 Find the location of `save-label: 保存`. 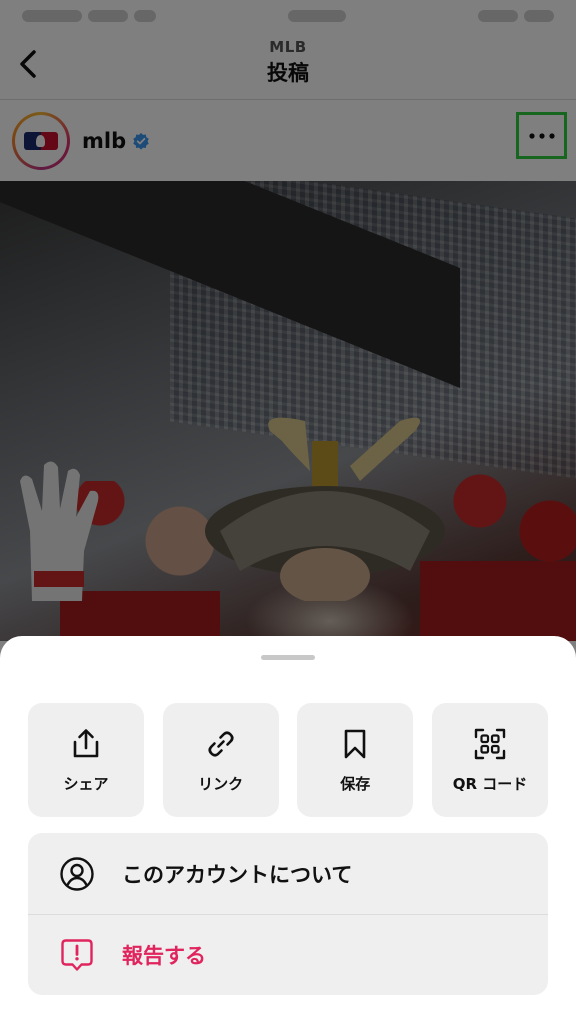

save-label: 保存 is located at coordinates (355, 783).